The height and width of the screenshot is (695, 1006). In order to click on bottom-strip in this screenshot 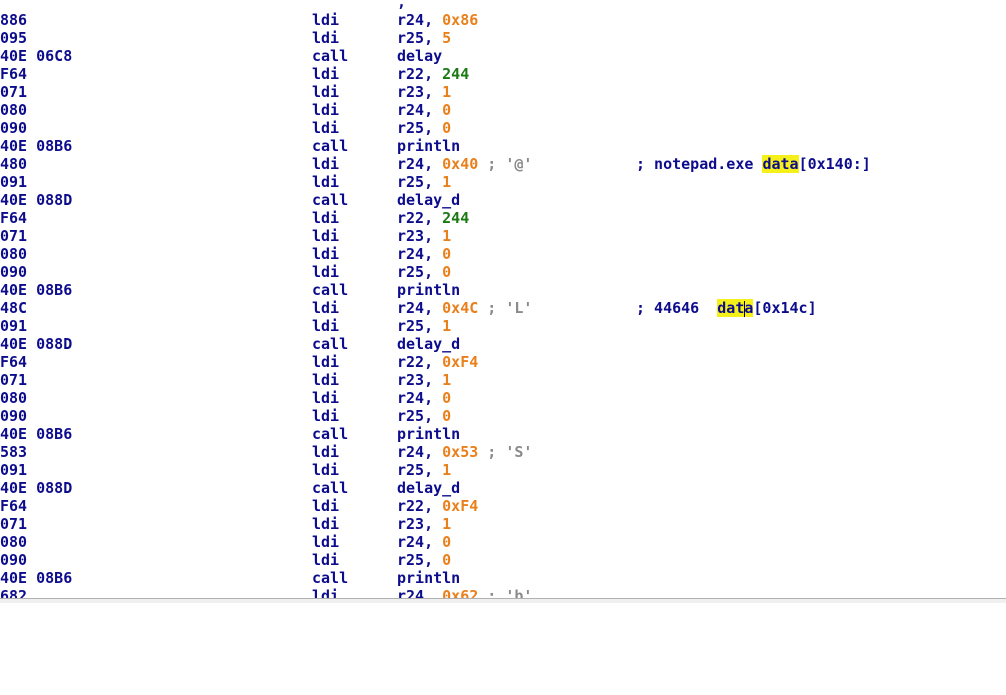, I will do `click(503, 601)`.